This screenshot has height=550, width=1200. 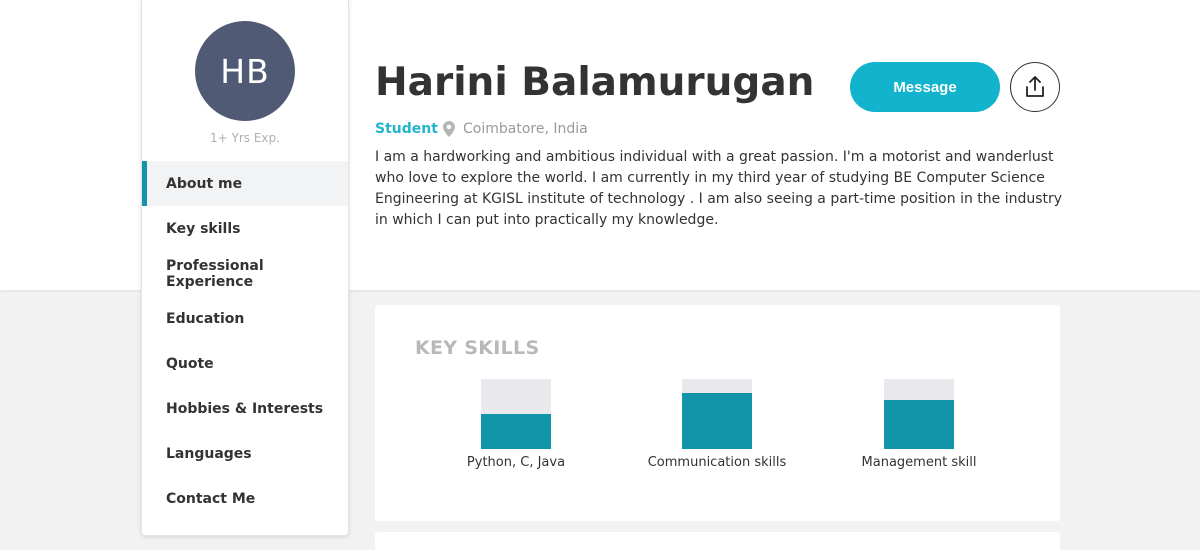 I want to click on skill-item: Python, C, Java, so click(x=516, y=424).